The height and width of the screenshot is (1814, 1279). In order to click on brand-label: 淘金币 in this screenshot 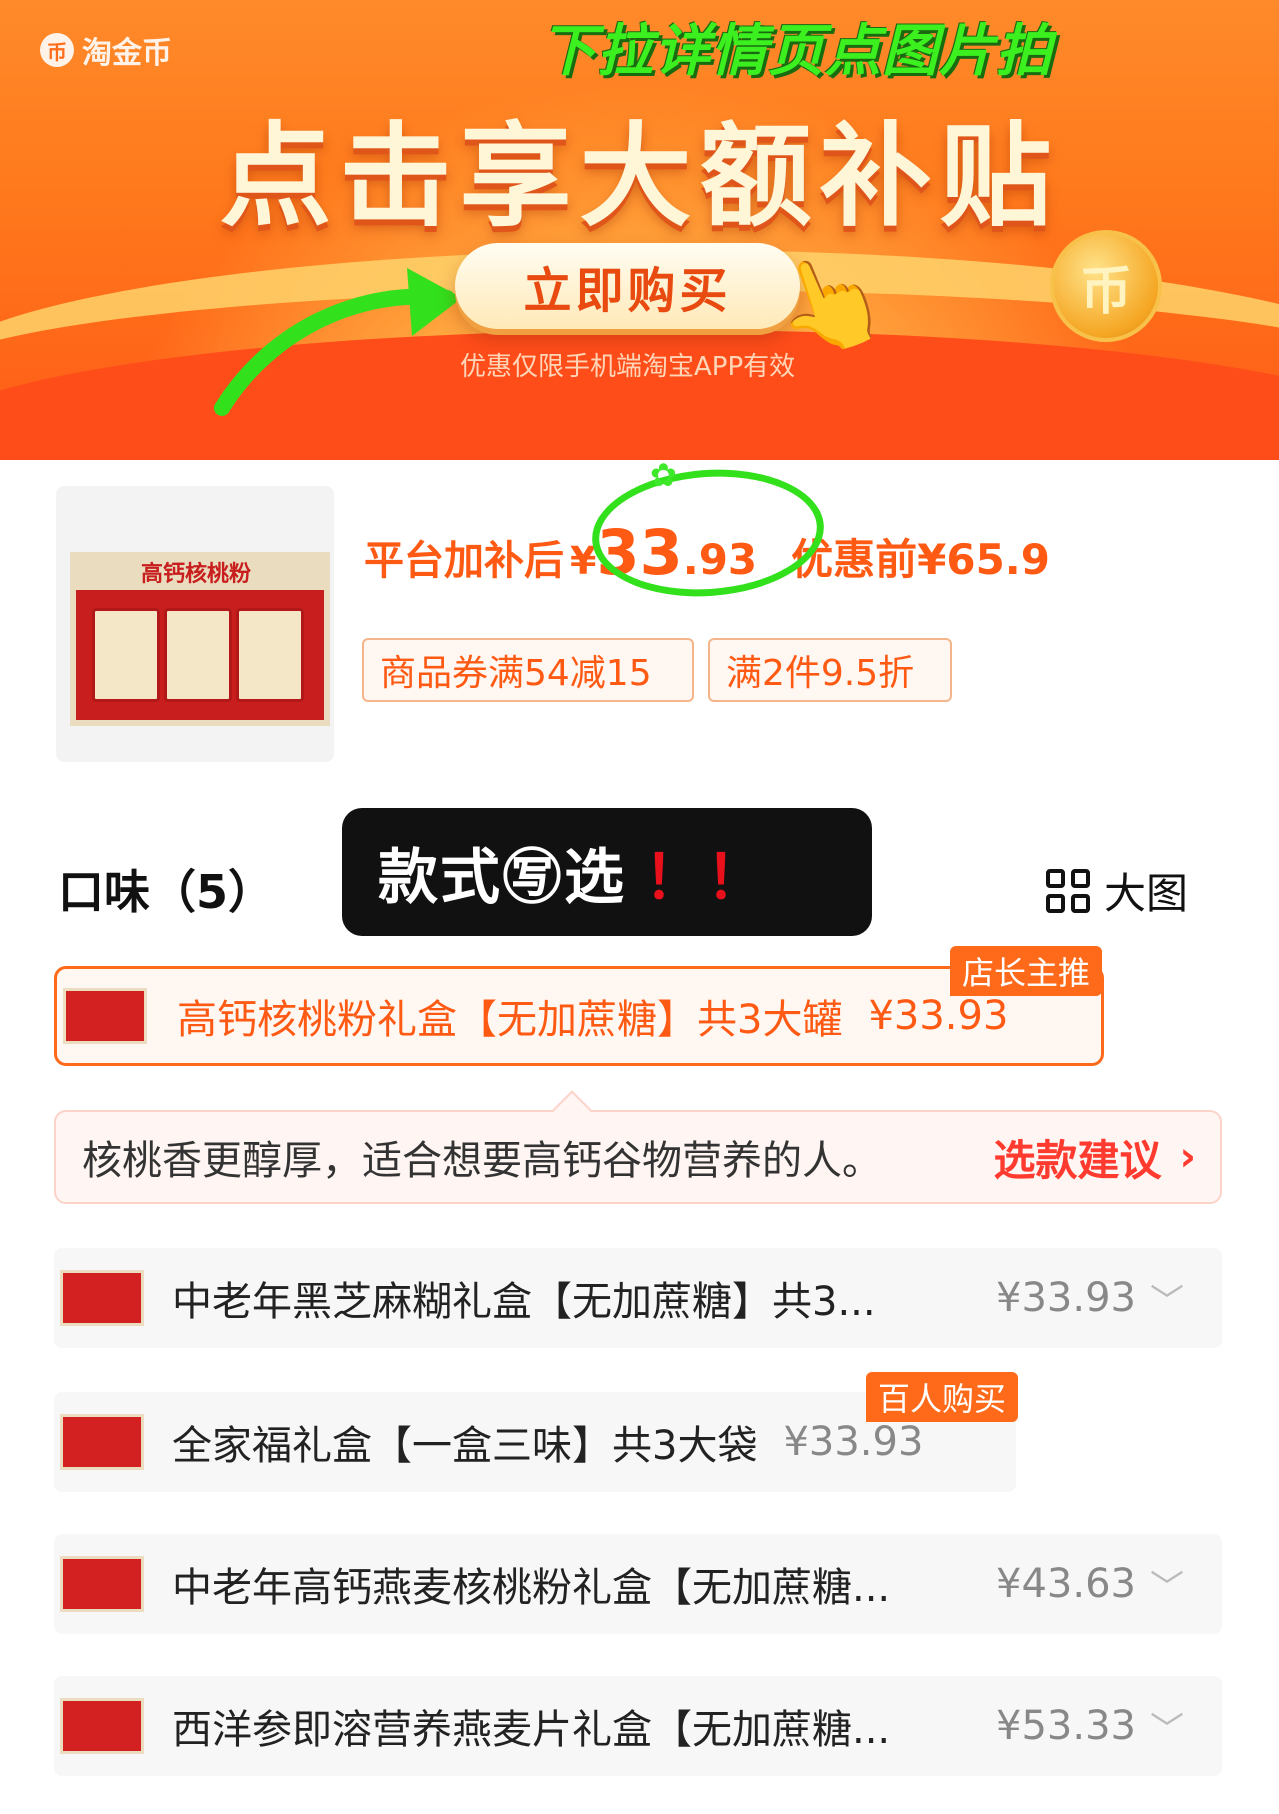, I will do `click(127, 53)`.